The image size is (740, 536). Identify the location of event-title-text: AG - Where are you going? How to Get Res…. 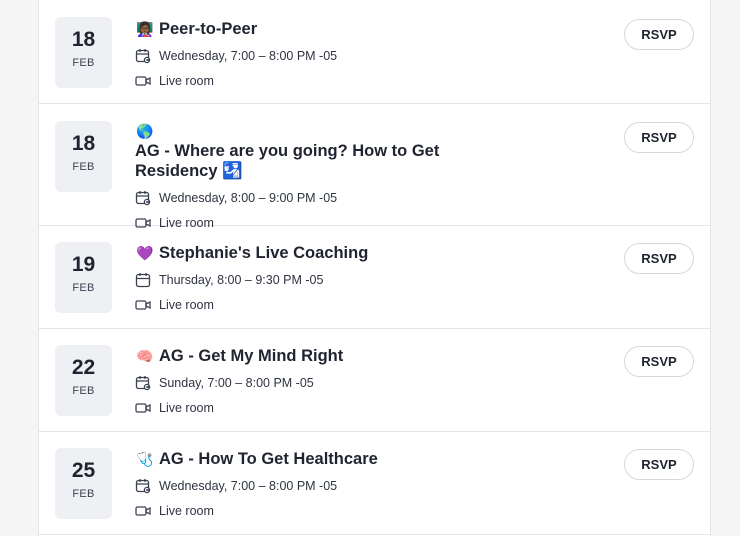
(287, 161).